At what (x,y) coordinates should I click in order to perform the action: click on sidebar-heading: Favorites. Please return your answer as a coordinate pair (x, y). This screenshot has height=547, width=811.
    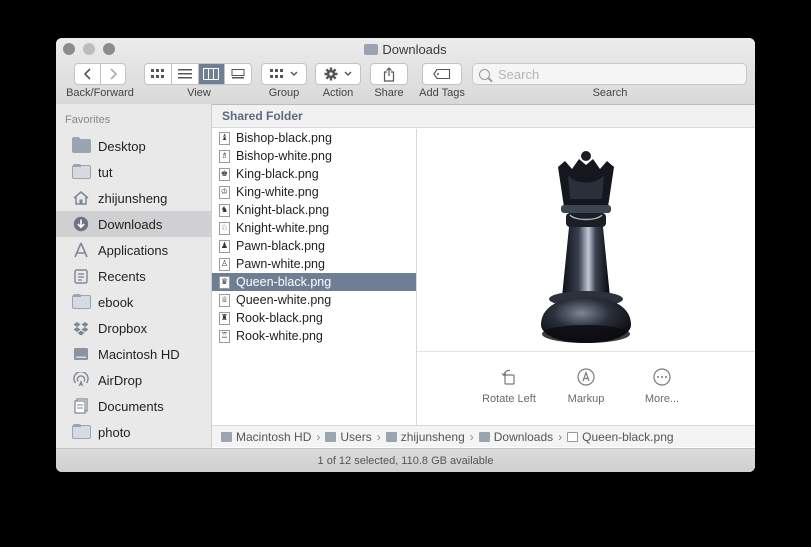
    Looking at the image, I should click on (88, 120).